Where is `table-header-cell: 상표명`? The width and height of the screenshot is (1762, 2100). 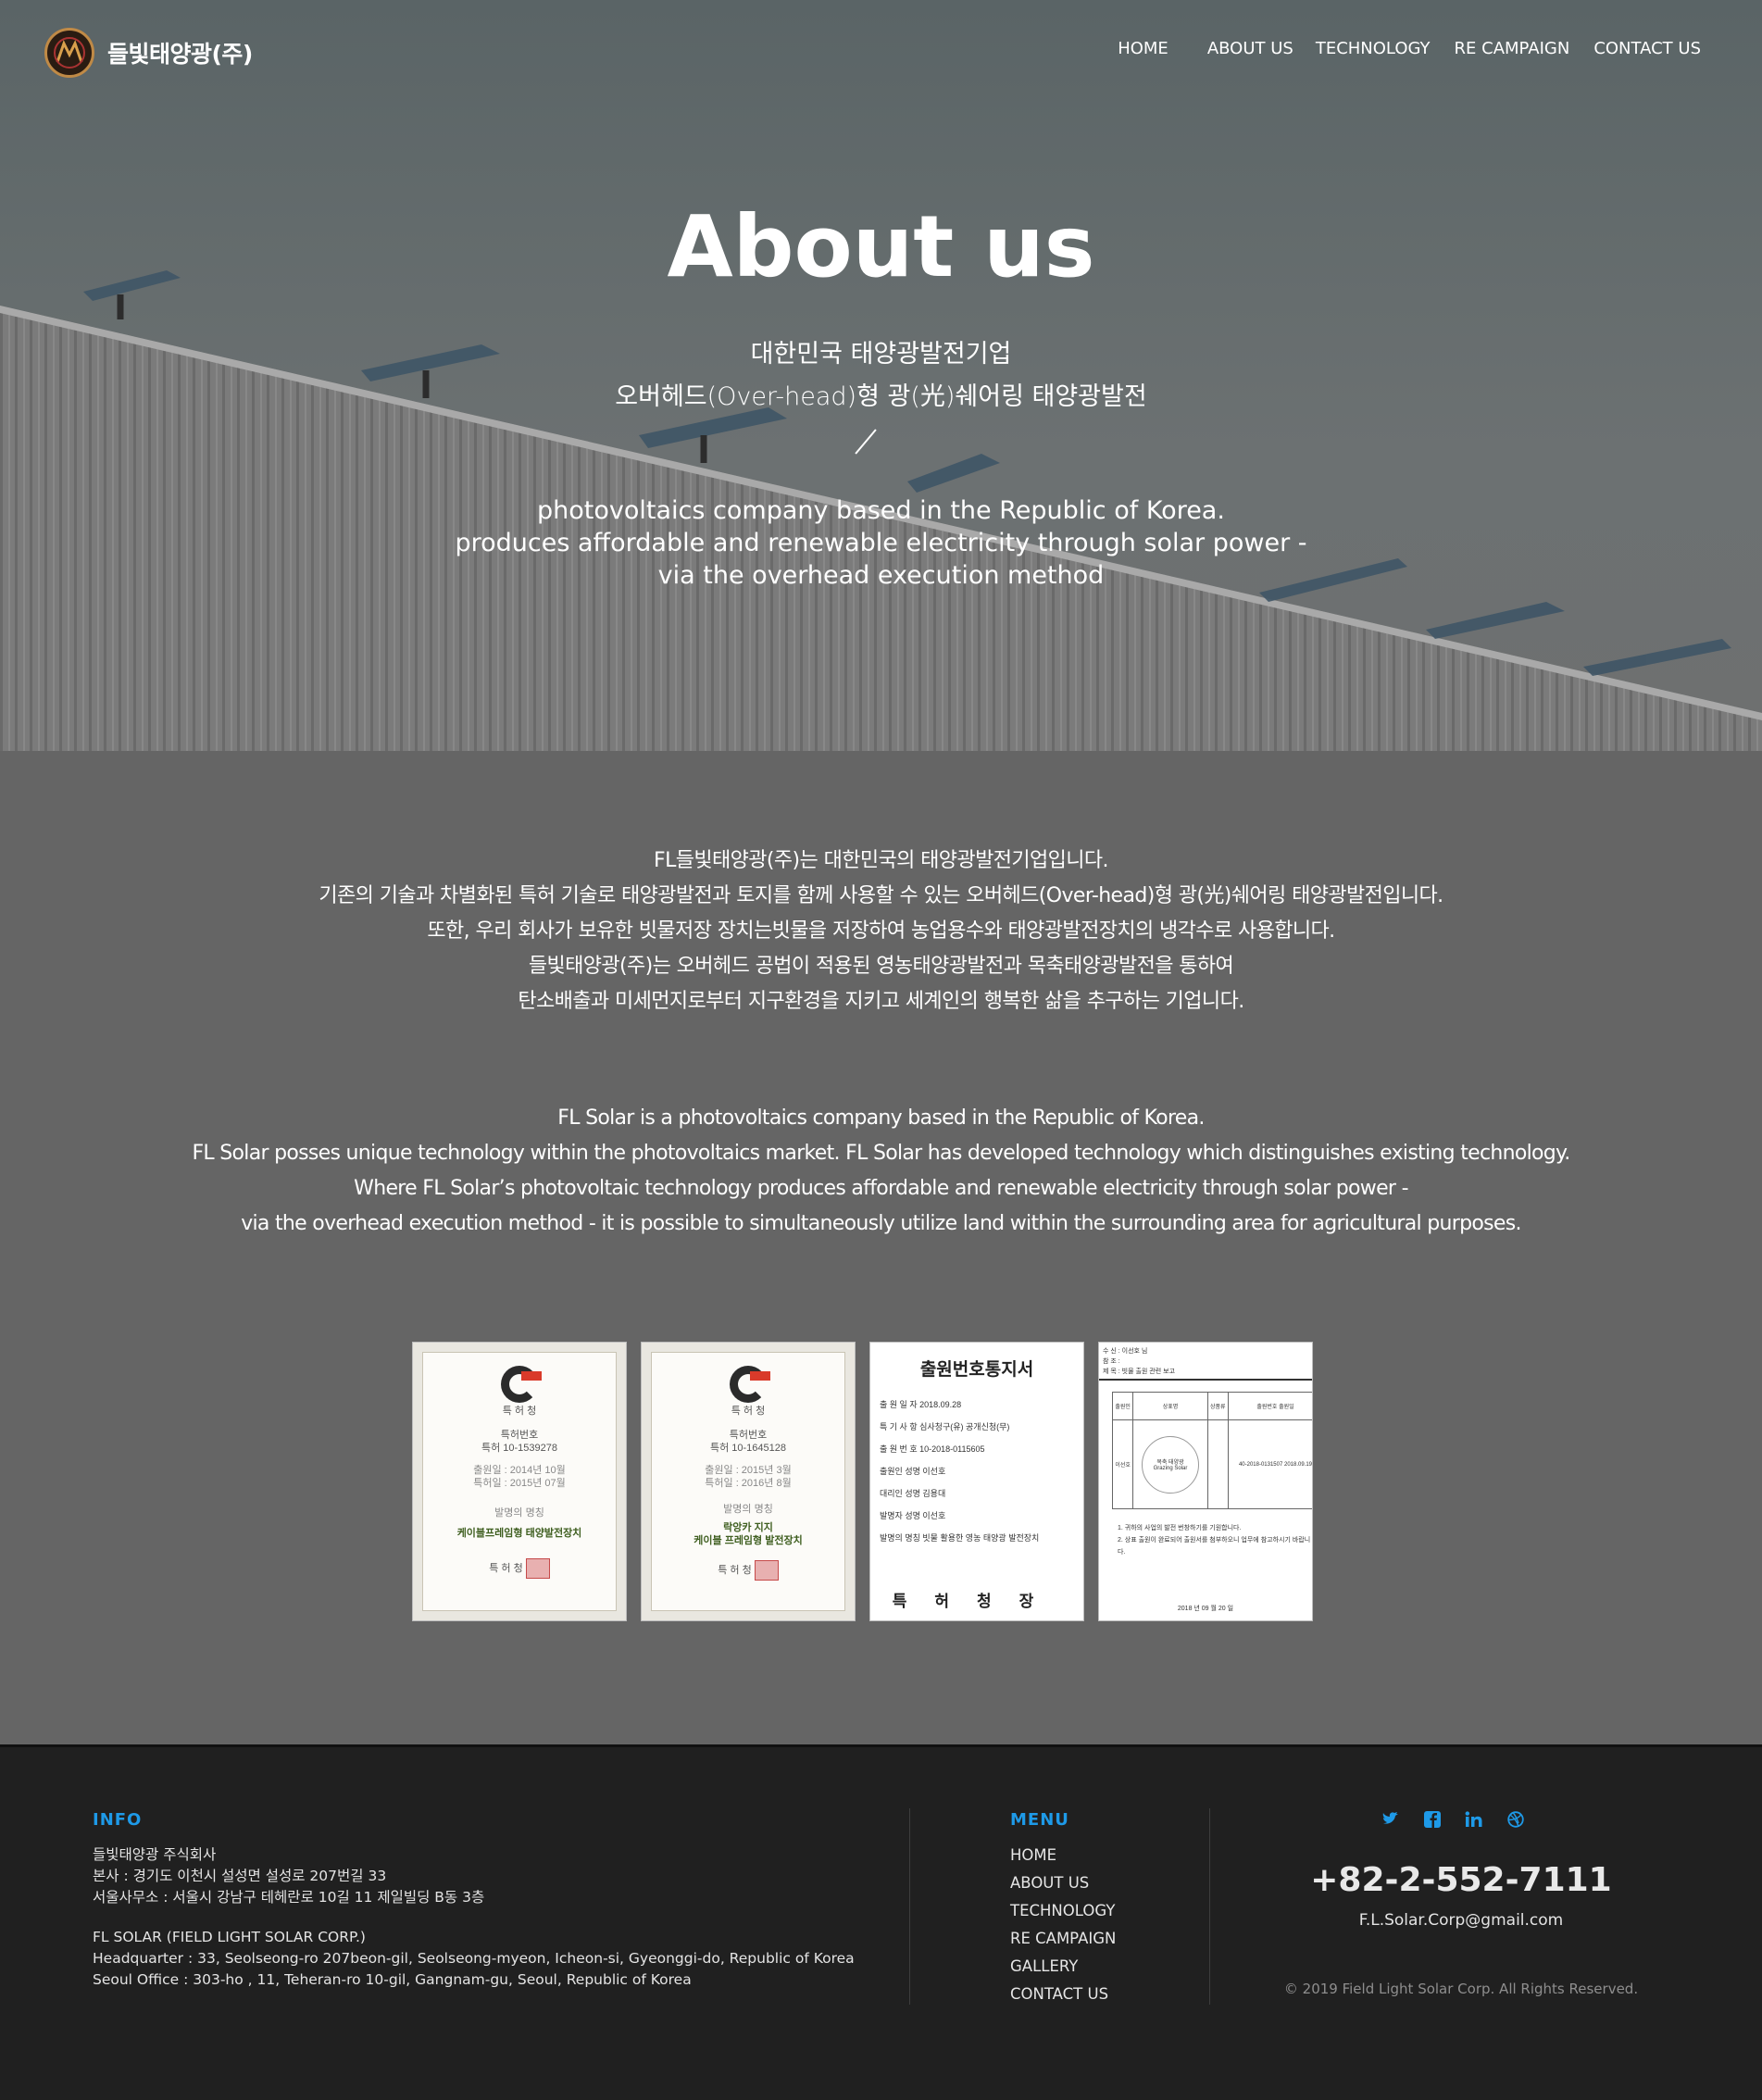
table-header-cell: 상표명 is located at coordinates (1170, 1406).